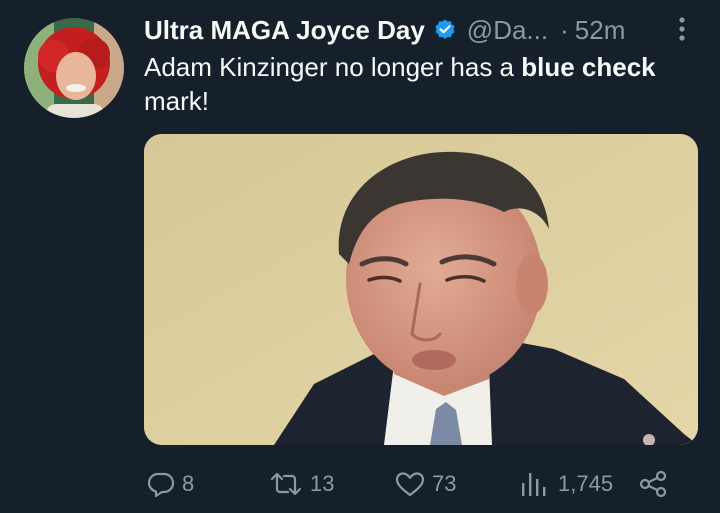  Describe the element at coordinates (588, 67) in the screenshot. I see `tweet-text-bold: blue check` at that location.